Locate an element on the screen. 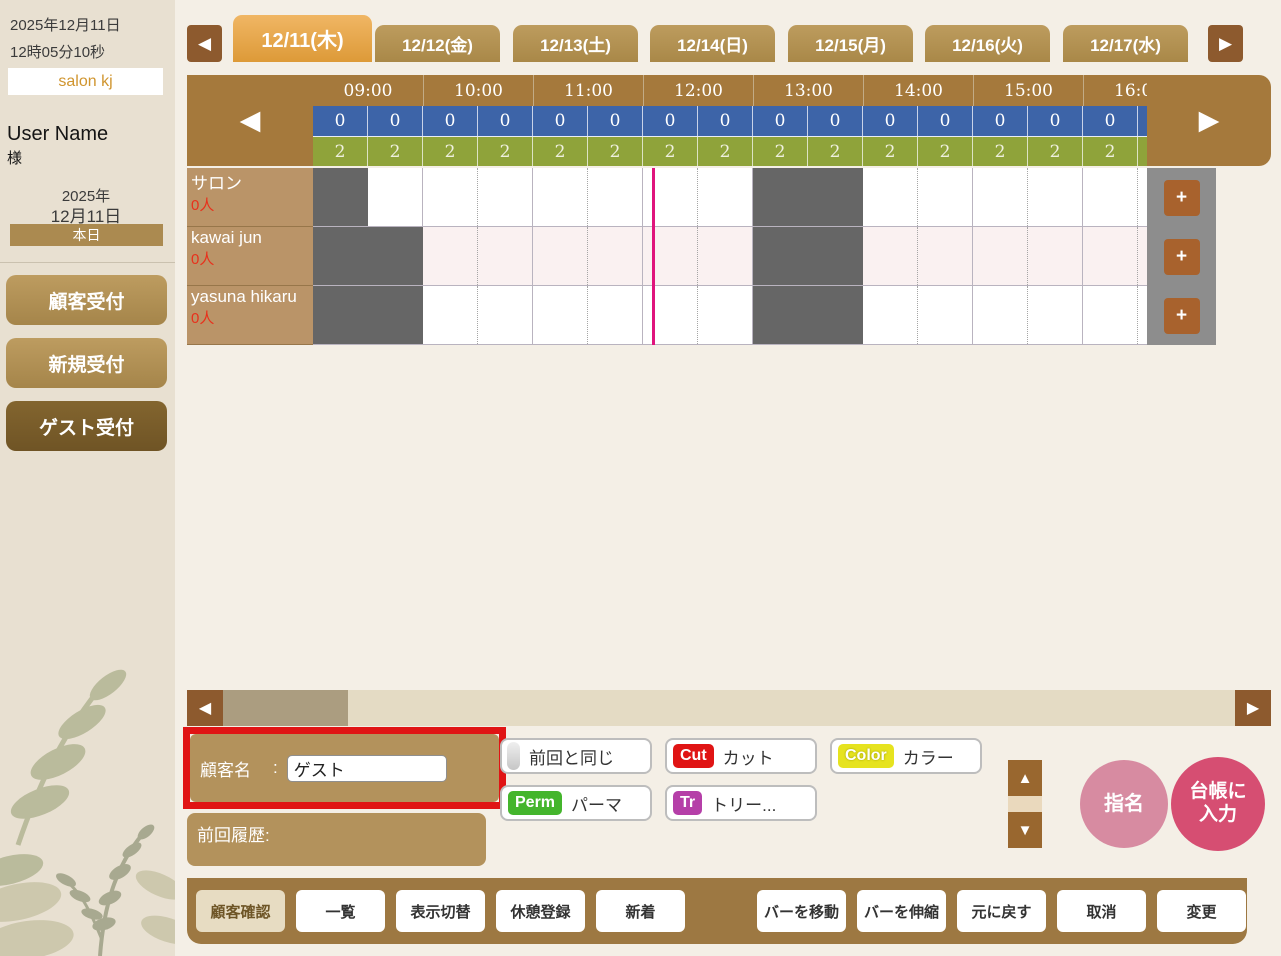 The image size is (1281, 956). staff-scroll-up-icon: ▲ is located at coordinates (1025, 778).